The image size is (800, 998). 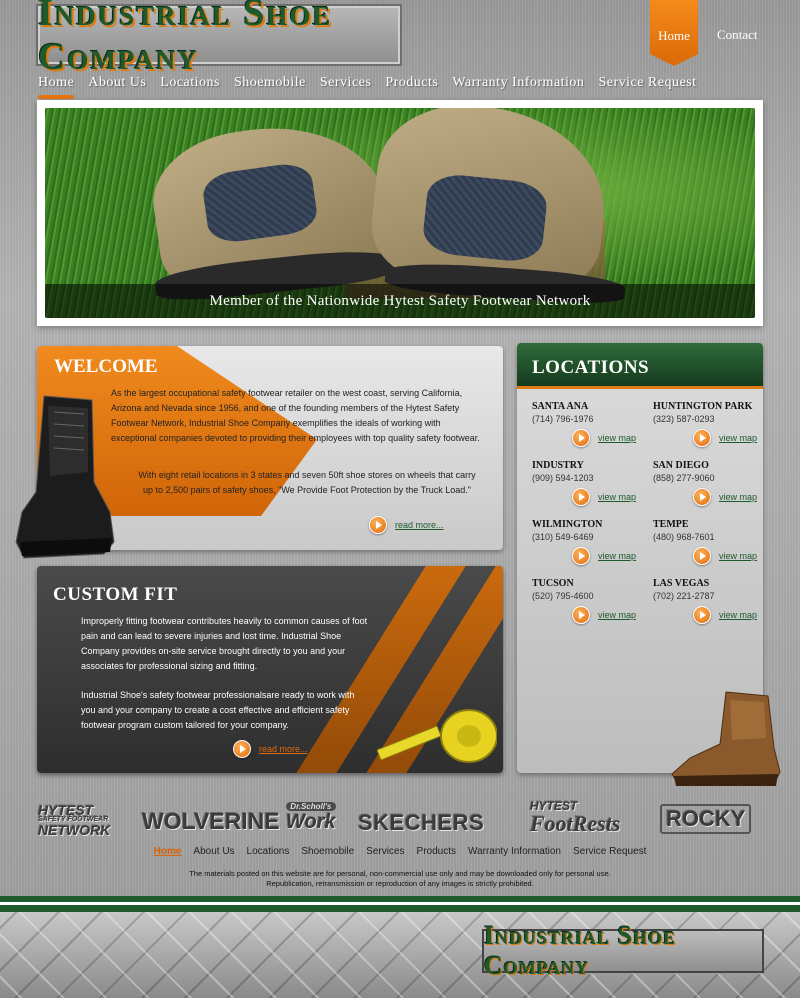 I want to click on location-phone: (480) 968-7601, so click(x=684, y=537).